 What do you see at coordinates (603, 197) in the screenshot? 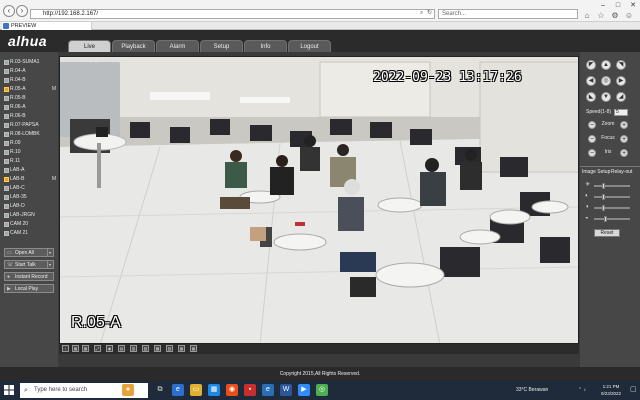
I see `contrast-knob` at bounding box center [603, 197].